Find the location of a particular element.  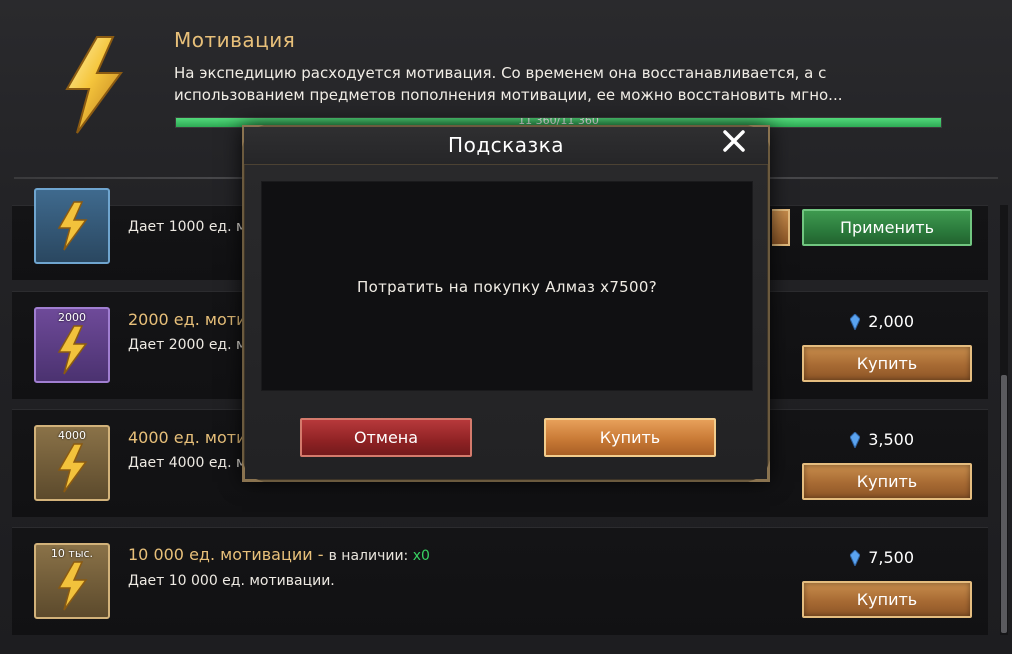

dialog-message: Потратить на покупку Алмаз x7500? is located at coordinates (507, 287).